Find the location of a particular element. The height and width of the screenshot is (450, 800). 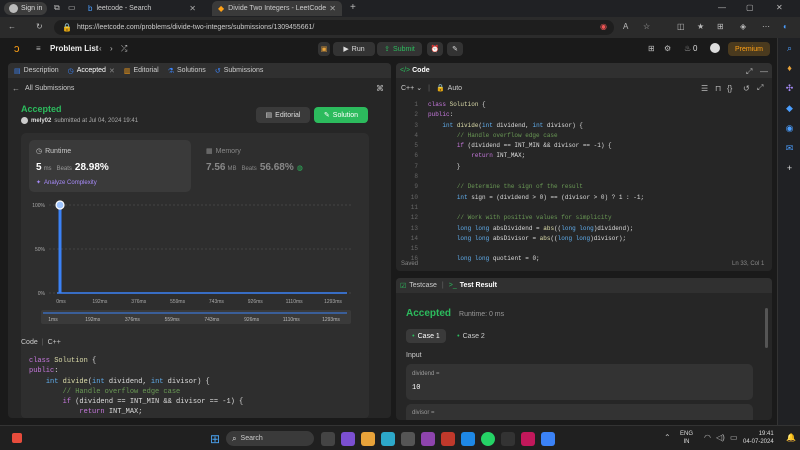

favorites-bar-icon: ★ is located at coordinates (700, 26).